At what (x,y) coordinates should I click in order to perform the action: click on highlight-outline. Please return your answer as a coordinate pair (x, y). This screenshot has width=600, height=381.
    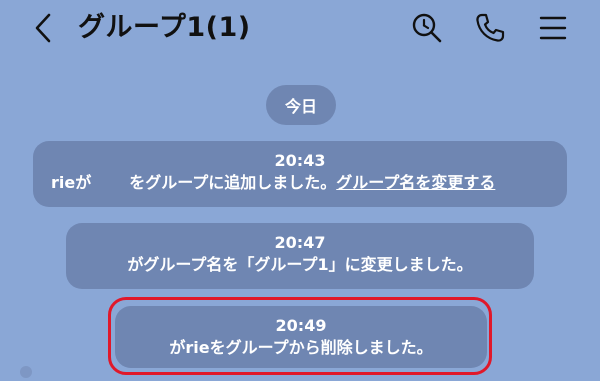
    Looking at the image, I should click on (300, 336).